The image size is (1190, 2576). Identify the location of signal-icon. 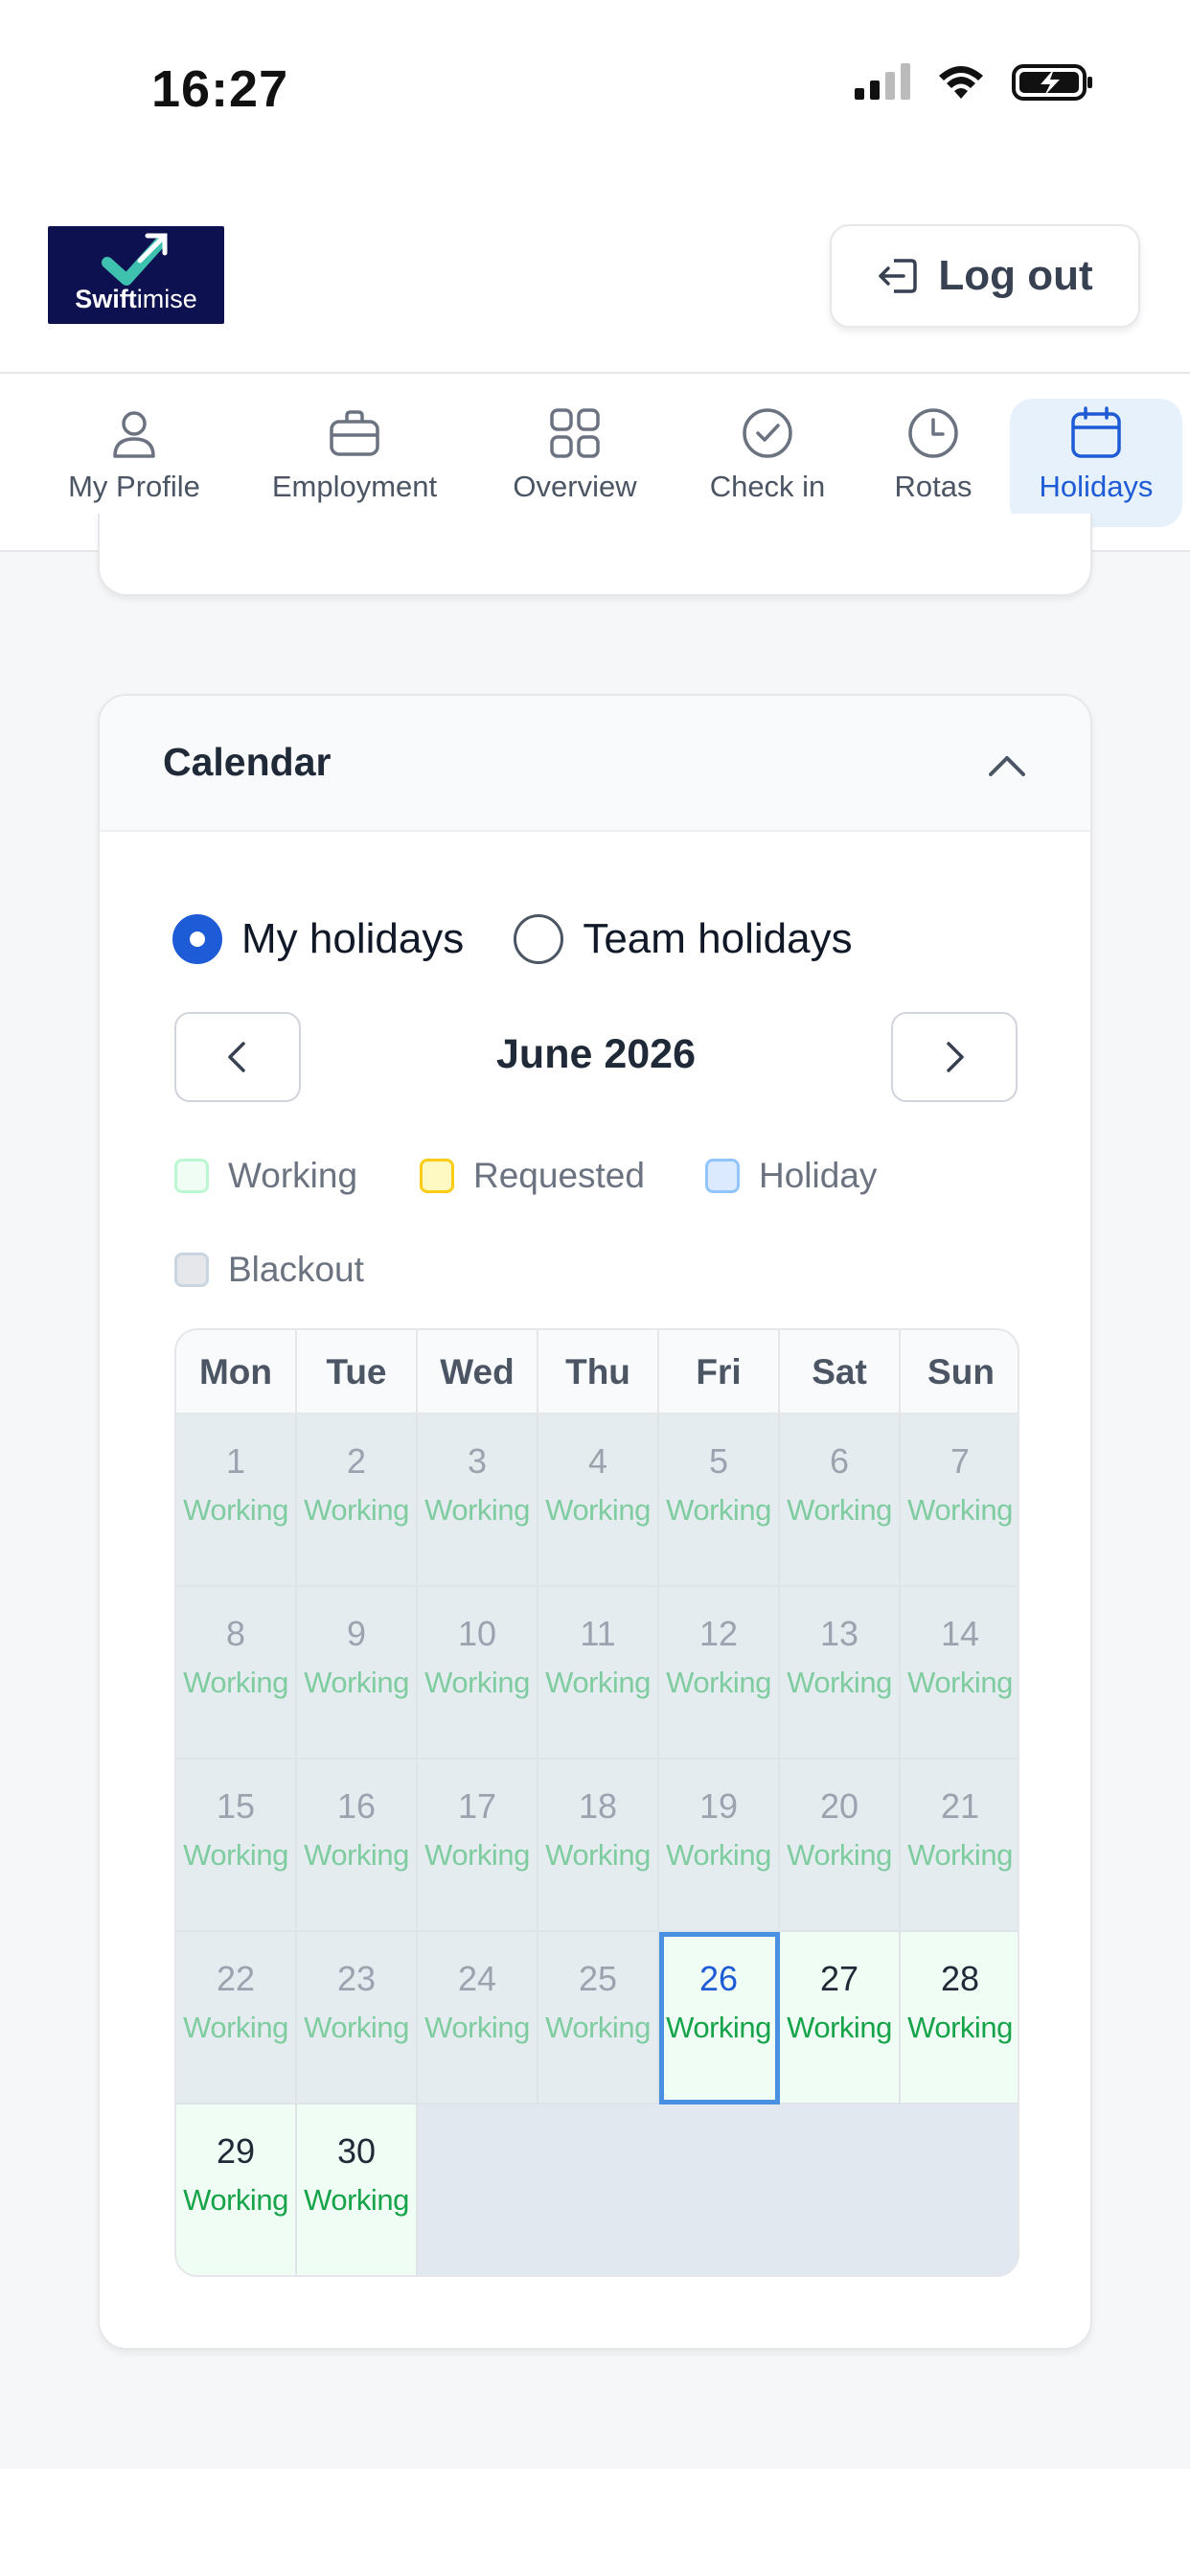
(883, 81).